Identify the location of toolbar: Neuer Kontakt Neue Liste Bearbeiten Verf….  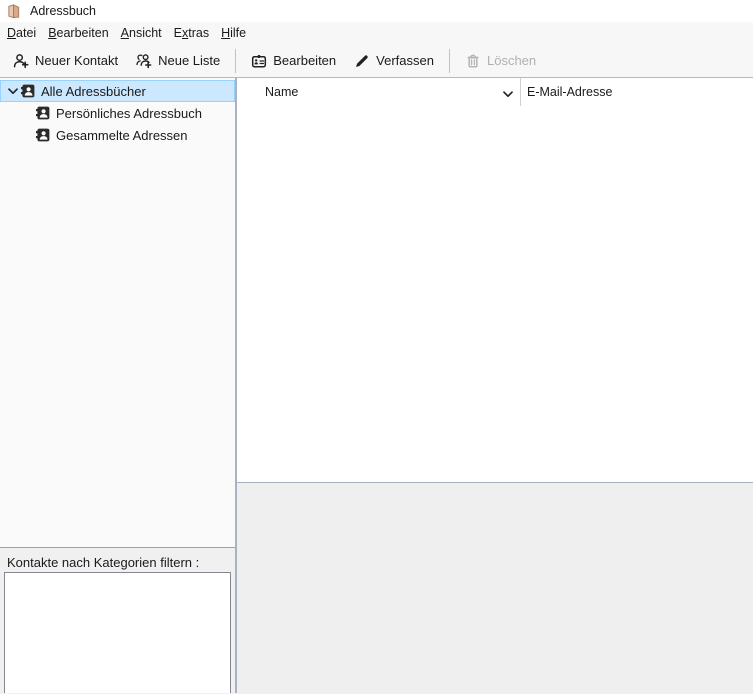
(376, 61).